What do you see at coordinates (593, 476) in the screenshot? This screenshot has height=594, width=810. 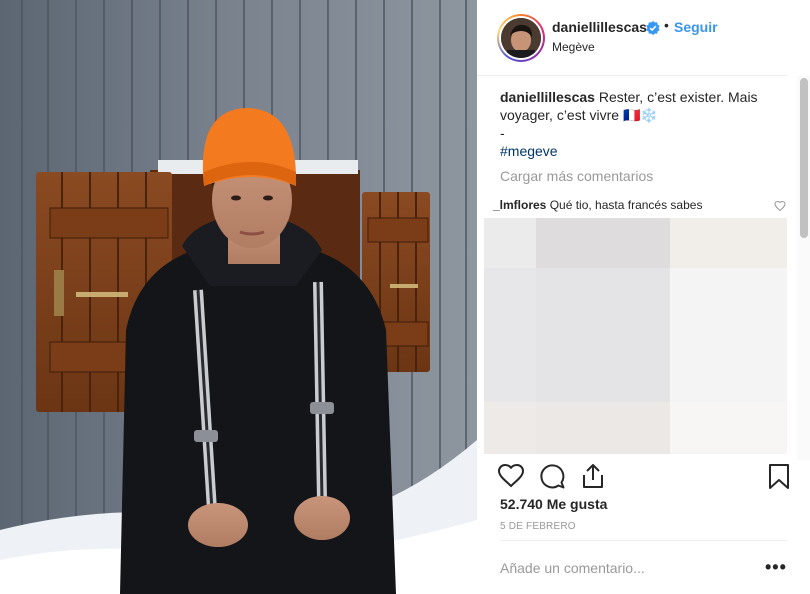 I see `share-icon` at bounding box center [593, 476].